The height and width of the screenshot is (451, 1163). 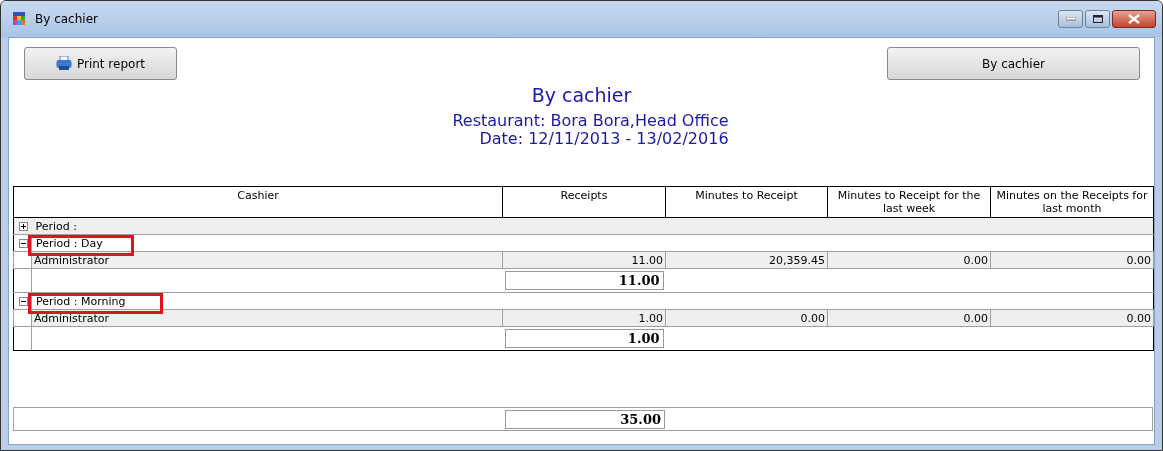 I want to click on maximize-icon, so click(x=1097, y=19).